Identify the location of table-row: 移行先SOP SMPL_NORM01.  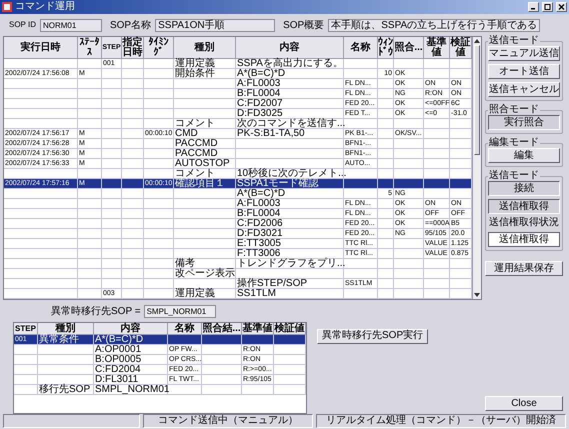
(160, 390).